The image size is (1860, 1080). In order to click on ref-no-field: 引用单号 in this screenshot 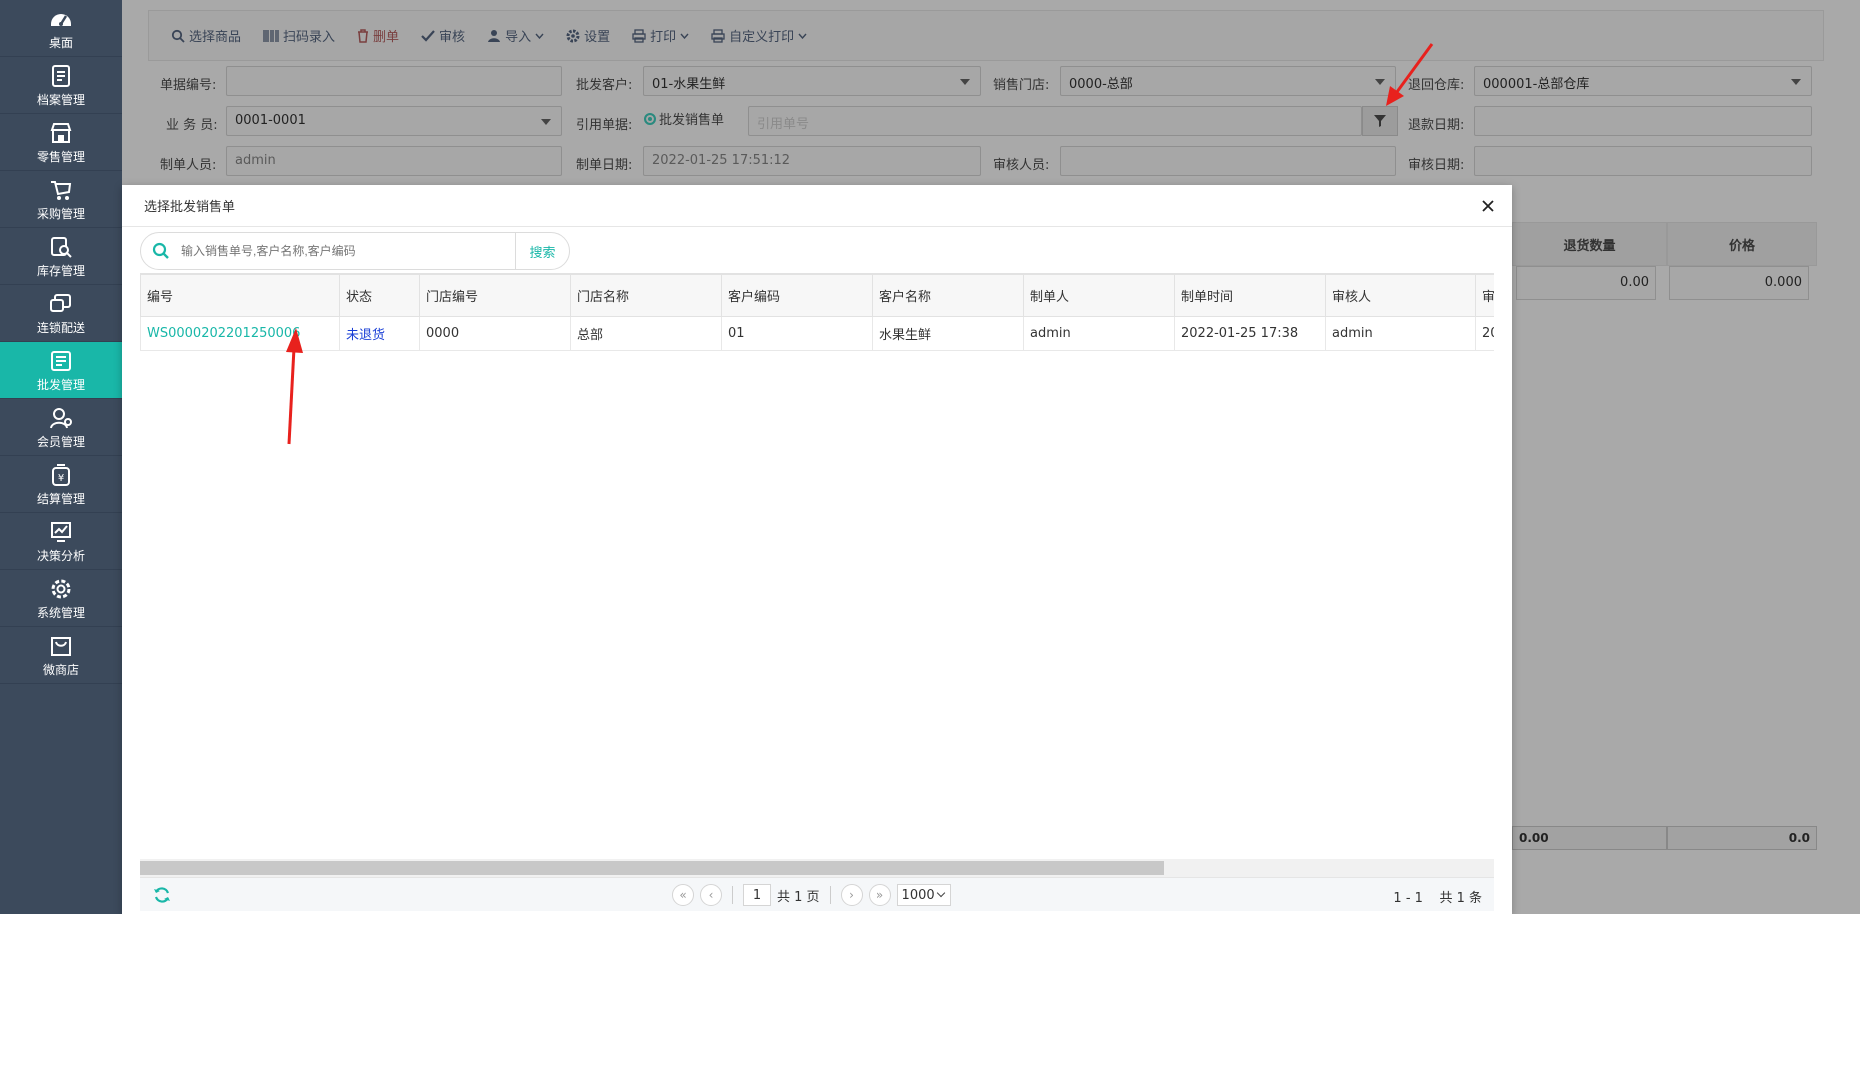, I will do `click(1055, 121)`.